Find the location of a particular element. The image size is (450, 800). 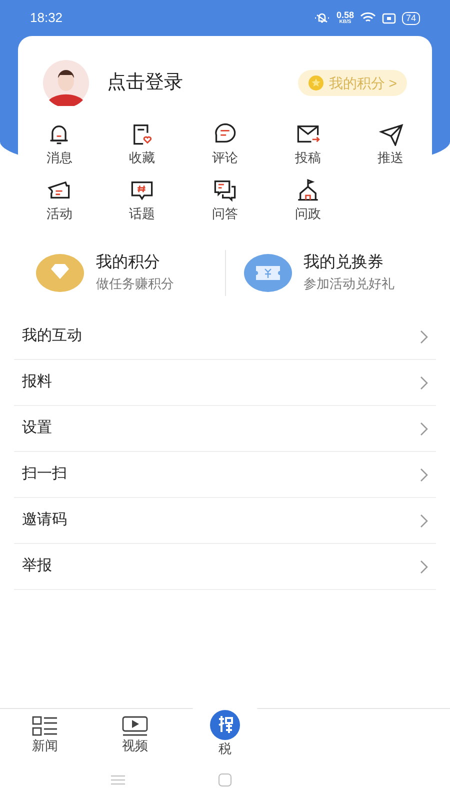

menu-item: 邀请码 is located at coordinates (225, 521).